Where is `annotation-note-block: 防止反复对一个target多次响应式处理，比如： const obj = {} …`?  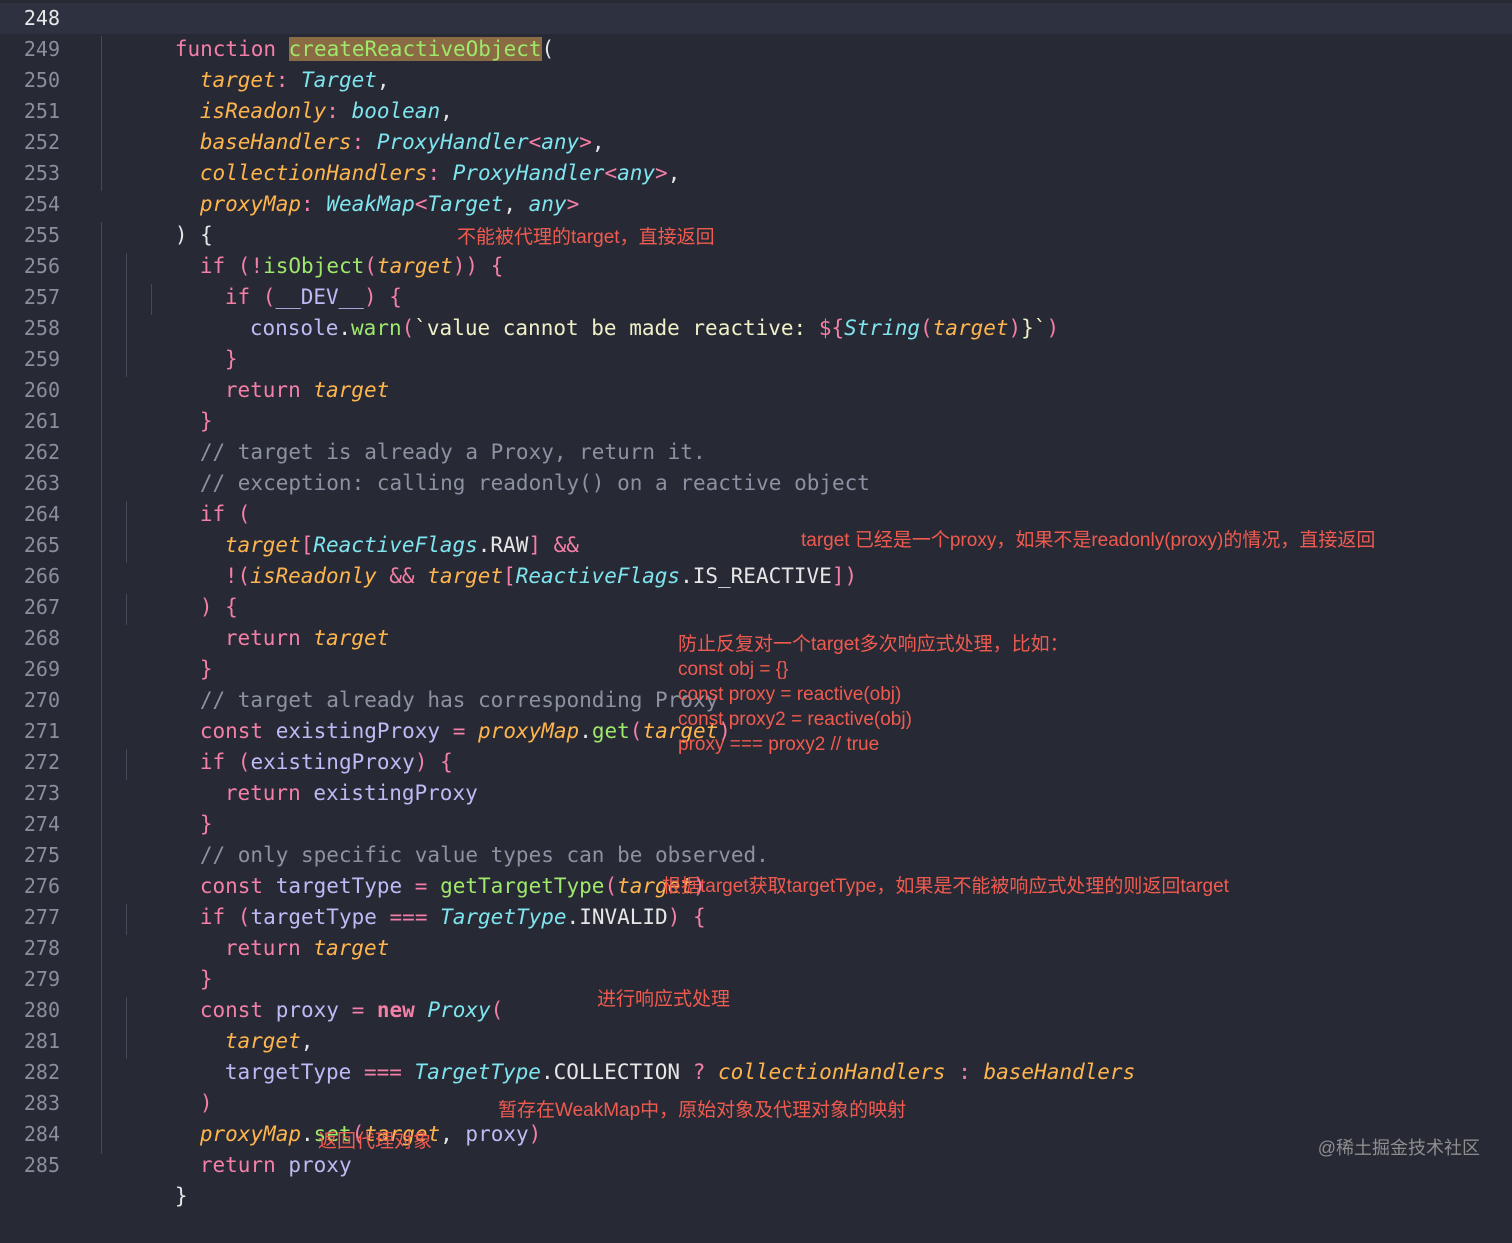
annotation-note-block: 防止反复对一个target多次响应式处理，比如： const obj = {} … is located at coordinates (873, 694).